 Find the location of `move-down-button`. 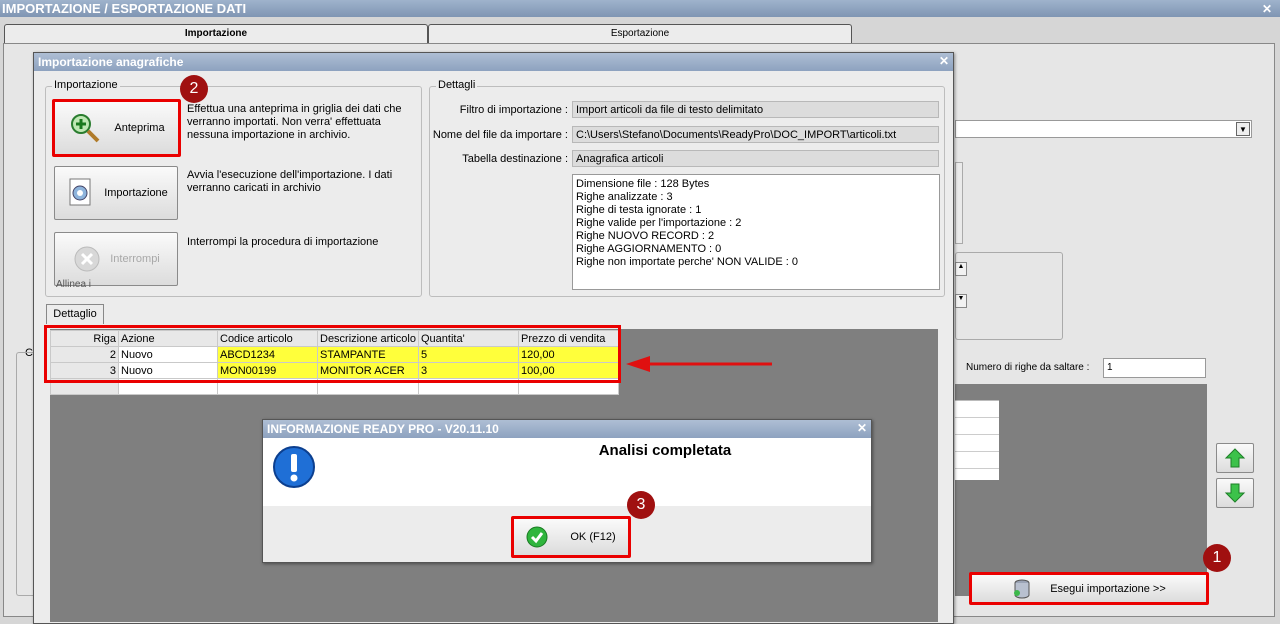

move-down-button is located at coordinates (1235, 493).